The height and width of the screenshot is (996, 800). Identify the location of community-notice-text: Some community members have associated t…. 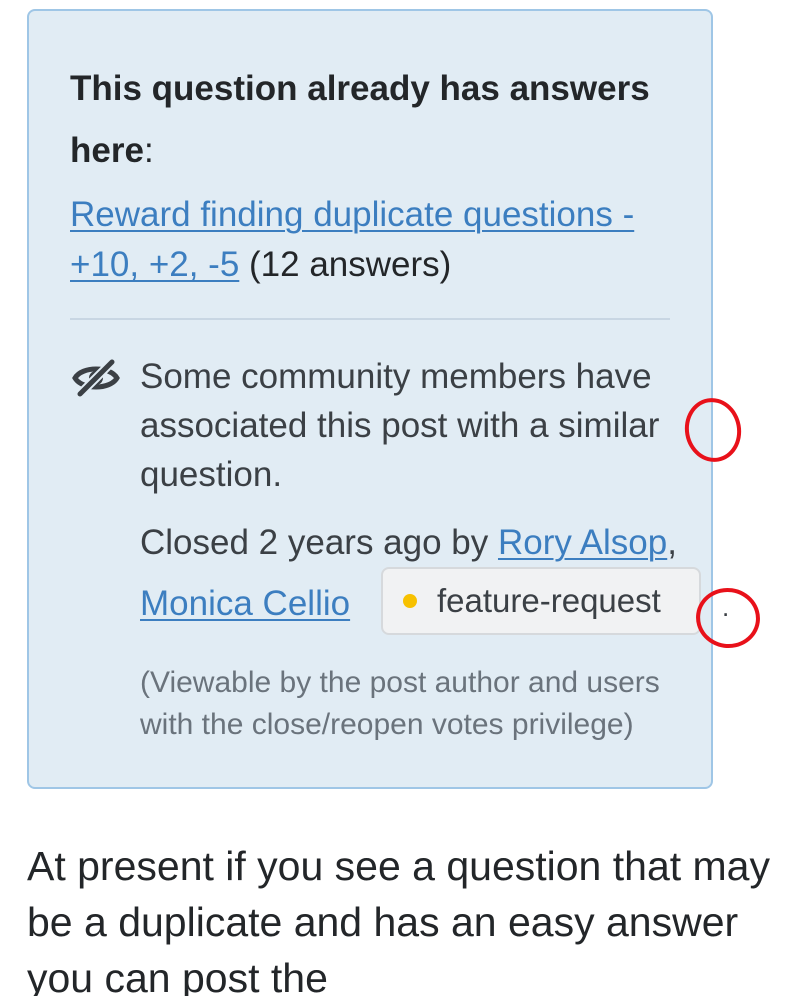
(400, 425).